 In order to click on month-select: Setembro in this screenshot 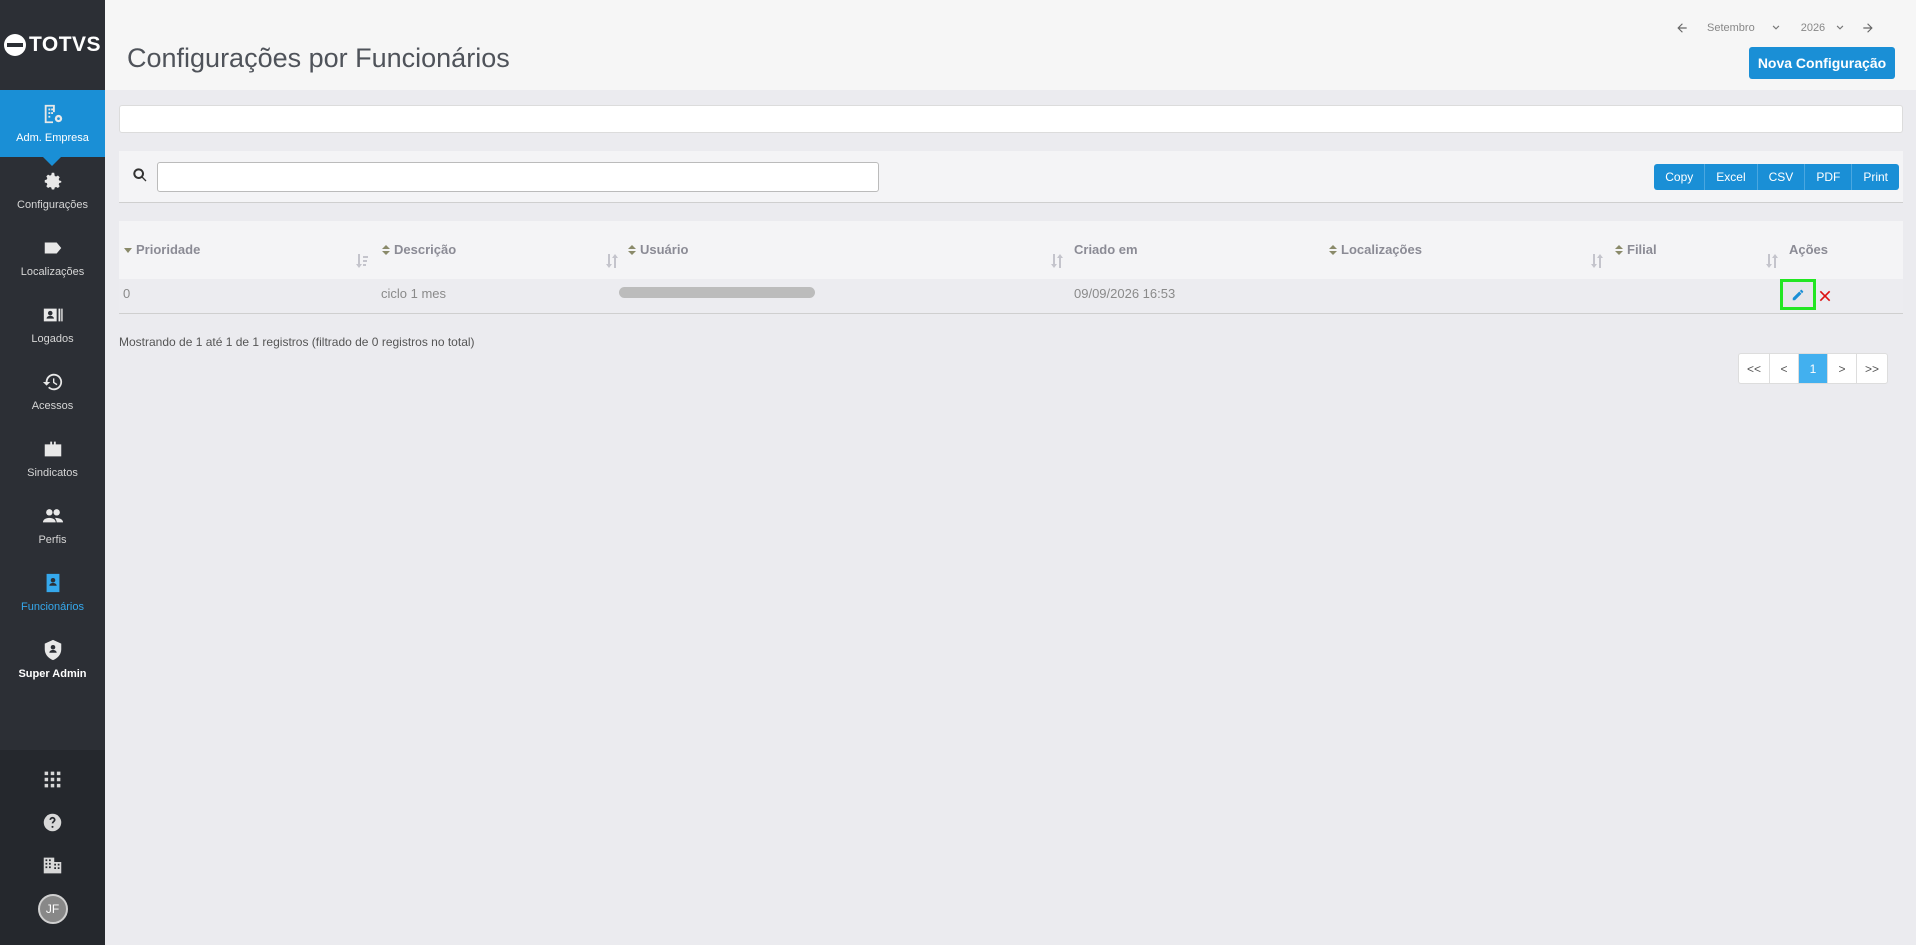, I will do `click(1744, 28)`.